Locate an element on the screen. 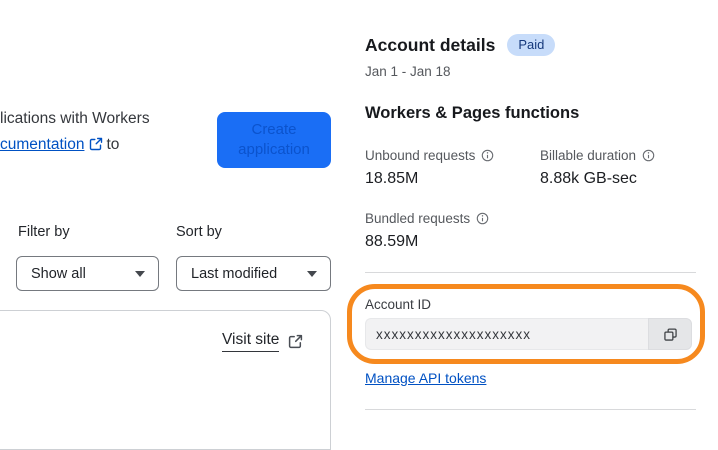  account-id-label: Account ID is located at coordinates (398, 304).